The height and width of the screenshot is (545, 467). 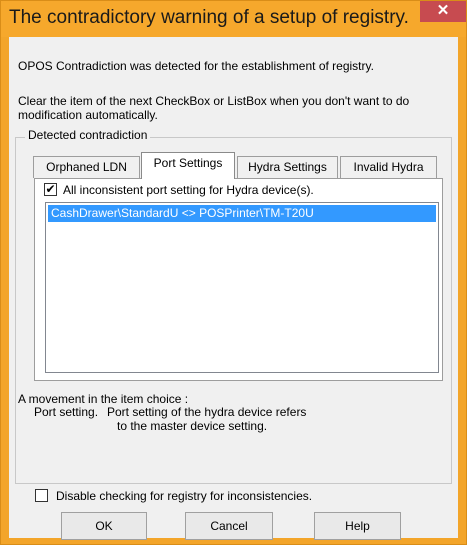 I want to click on tab-invalid-hydra: Invalid Hydra, so click(x=388, y=167).